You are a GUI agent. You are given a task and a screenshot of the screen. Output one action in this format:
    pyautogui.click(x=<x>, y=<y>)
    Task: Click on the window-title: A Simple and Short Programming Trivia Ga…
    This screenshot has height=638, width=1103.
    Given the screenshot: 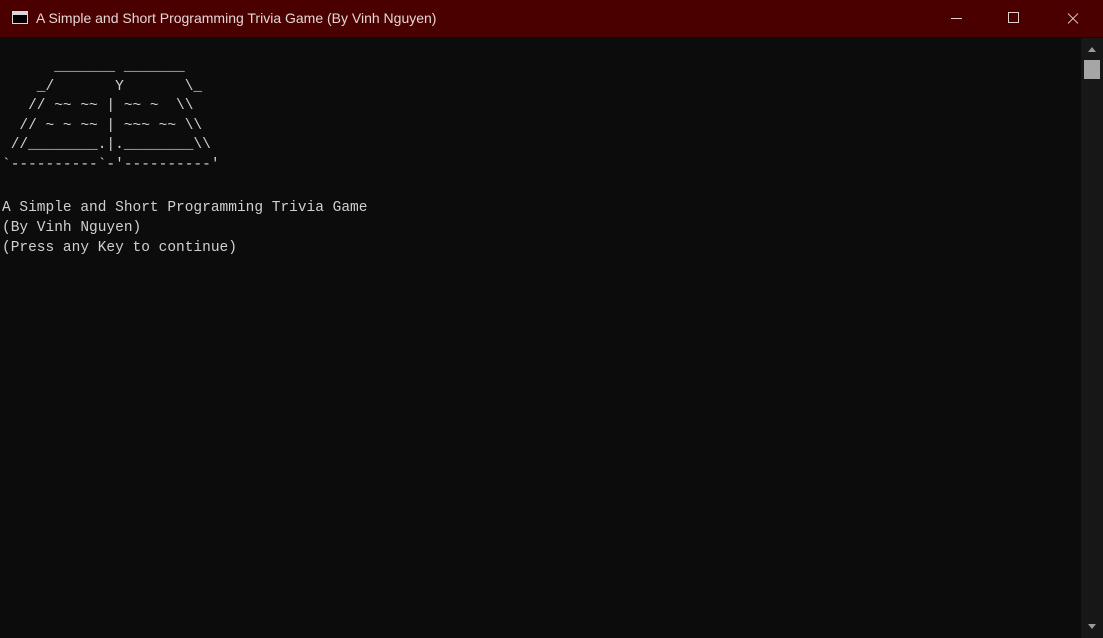 What is the action you would take?
    pyautogui.click(x=236, y=18)
    